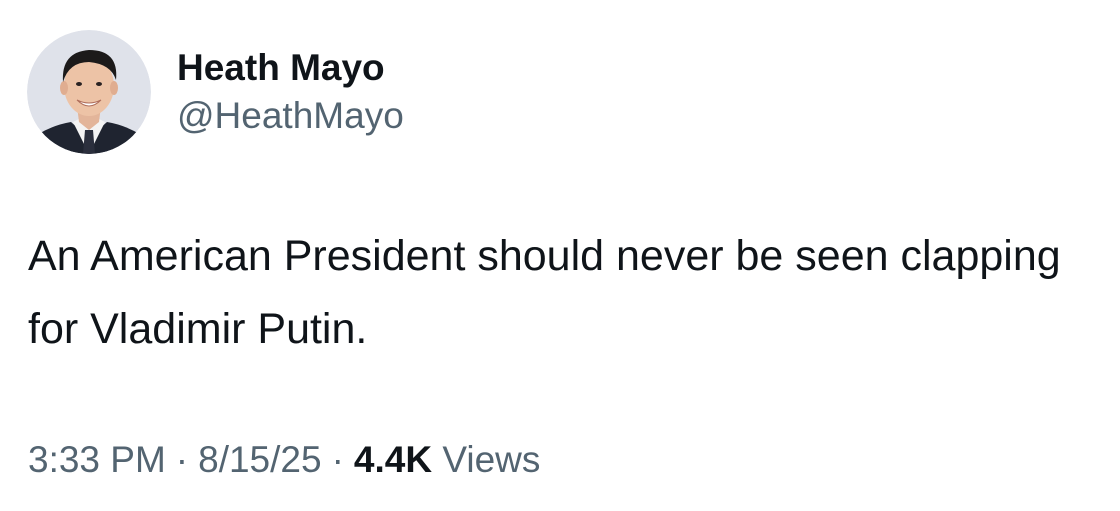 The height and width of the screenshot is (511, 1120). I want to click on avatar, so click(89, 92).